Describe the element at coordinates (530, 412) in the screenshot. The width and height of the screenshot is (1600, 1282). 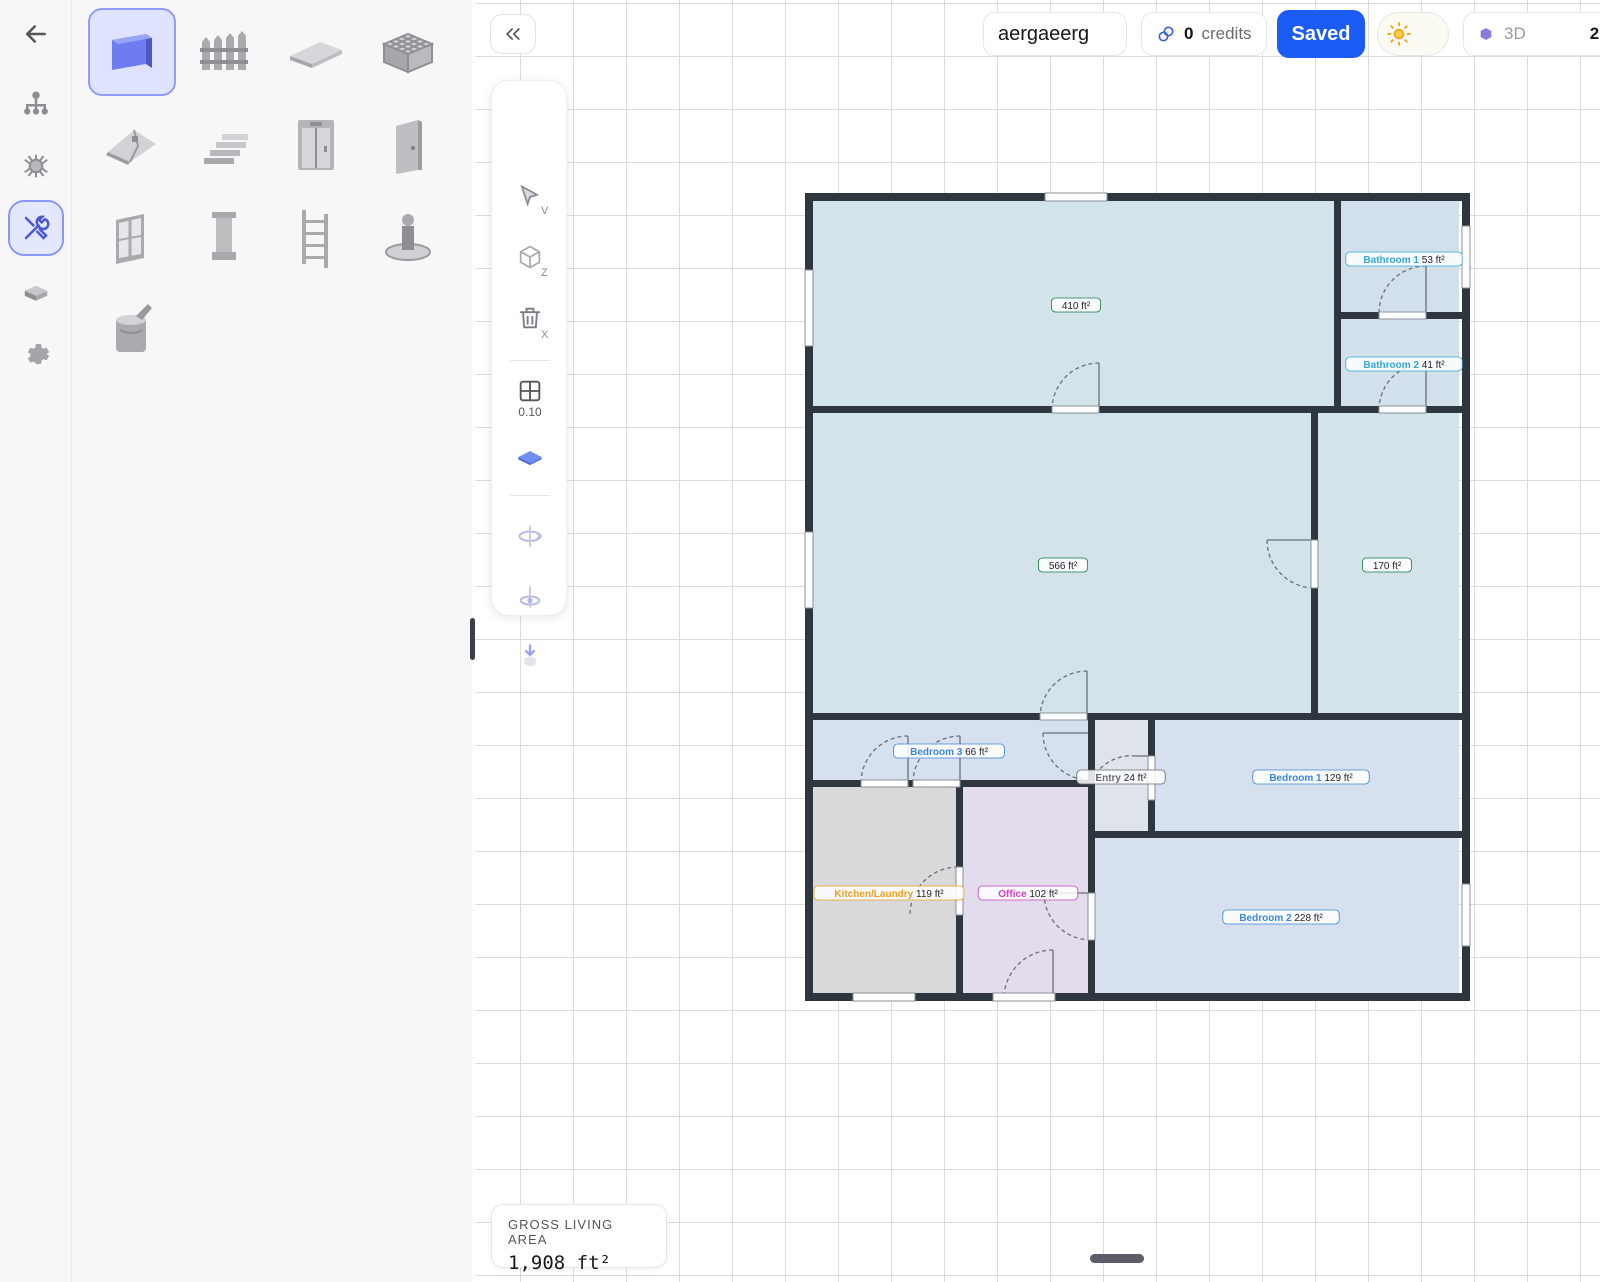
I see `grid-size-value: 0.10` at that location.